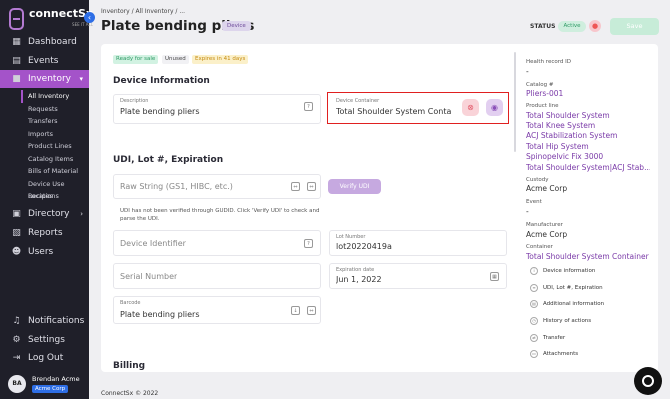 Image resolution: width=670 pixels, height=399 pixels. What do you see at coordinates (527, 211) in the screenshot?
I see `event-value: -` at bounding box center [527, 211].